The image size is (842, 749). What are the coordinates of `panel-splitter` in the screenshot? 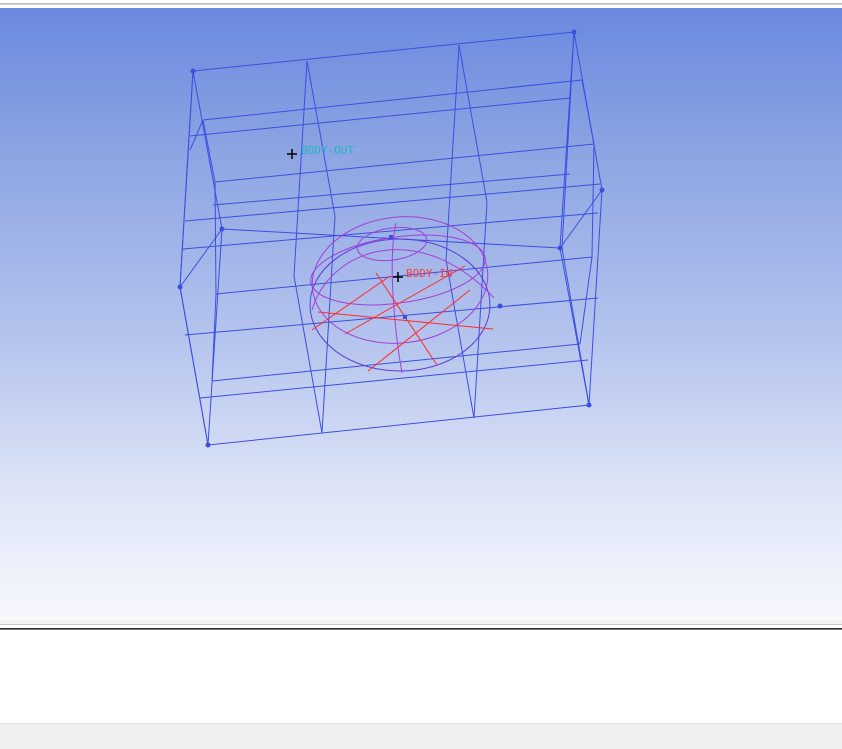 It's located at (421, 626).